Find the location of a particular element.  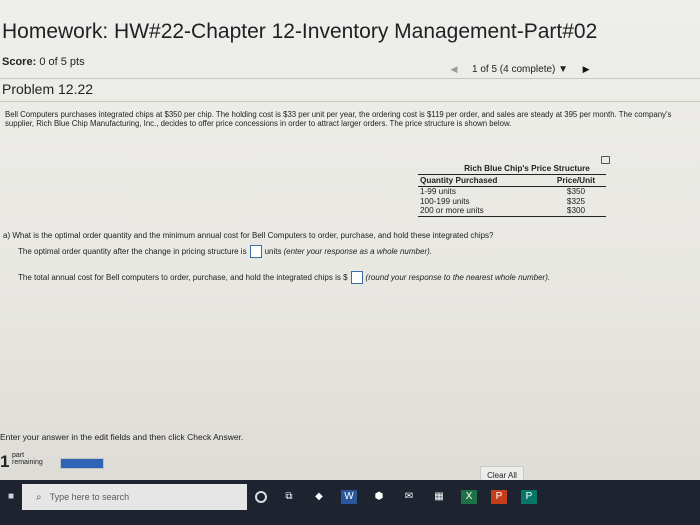

powerpoint-icon: P is located at coordinates (499, 497).